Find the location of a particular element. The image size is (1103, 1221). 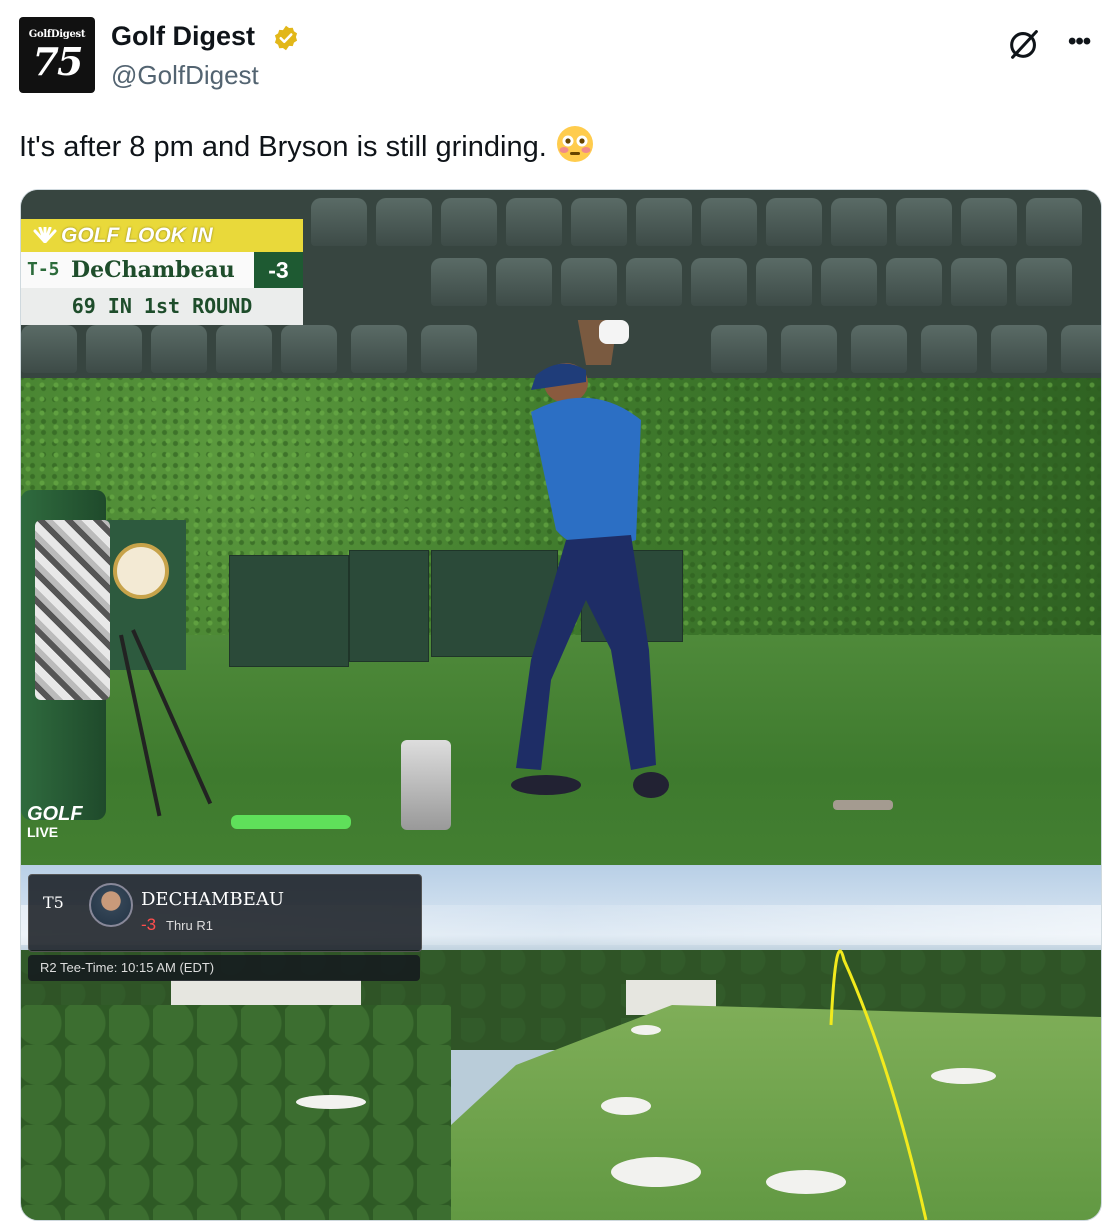

scorebug-score: -3 is located at coordinates (278, 270).